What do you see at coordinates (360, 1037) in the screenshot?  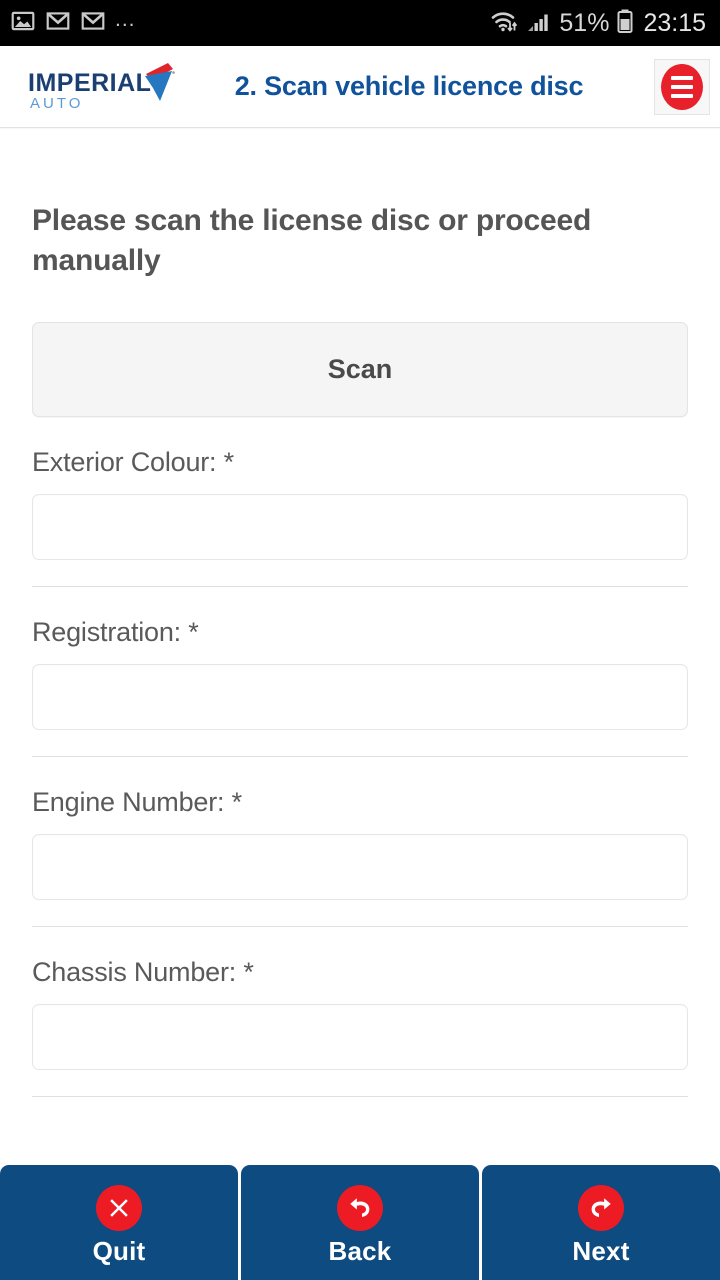 I see `chassis-number-input` at bounding box center [360, 1037].